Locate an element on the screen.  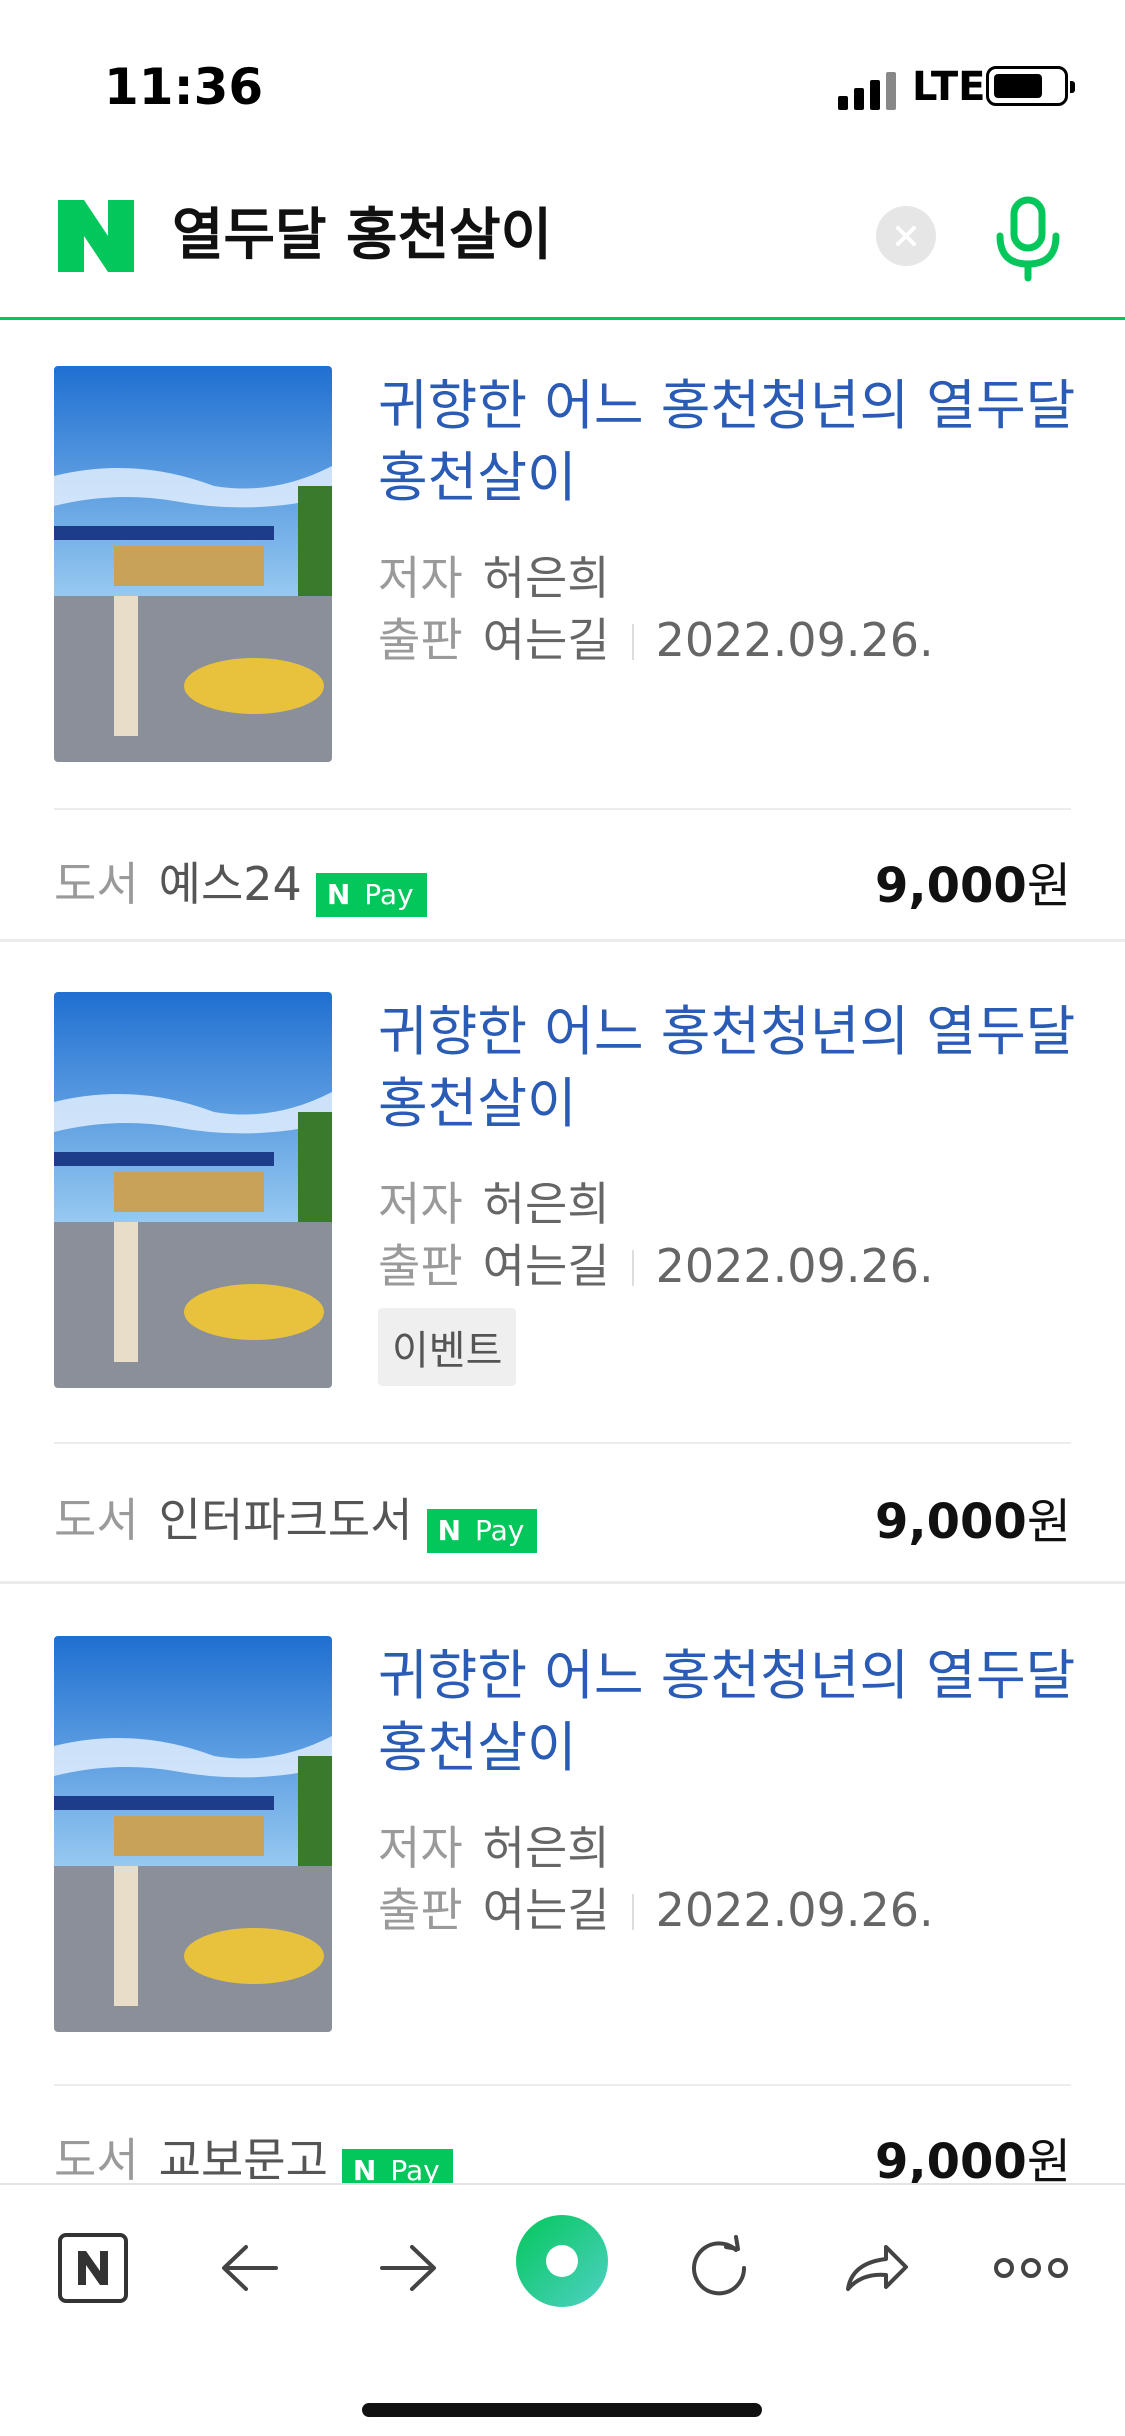
home-indicator is located at coordinates (562, 2410).